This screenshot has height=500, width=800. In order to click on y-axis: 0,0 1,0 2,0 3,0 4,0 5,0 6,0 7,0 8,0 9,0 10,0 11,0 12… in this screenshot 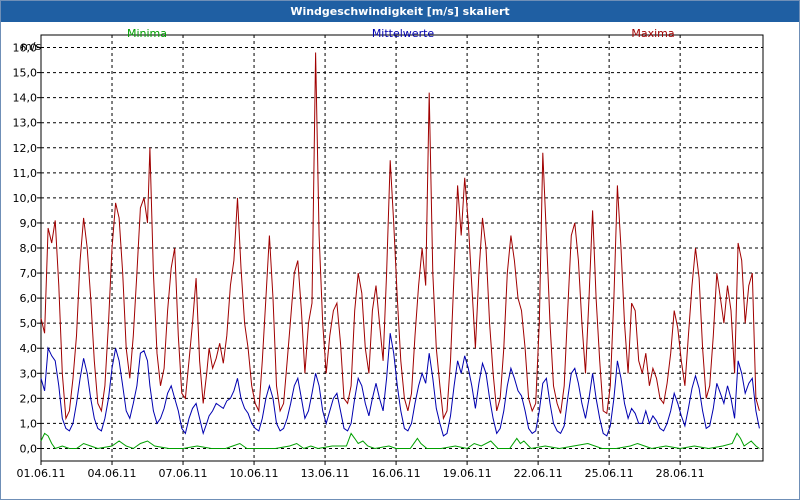, I will do `click(27, 248)`.